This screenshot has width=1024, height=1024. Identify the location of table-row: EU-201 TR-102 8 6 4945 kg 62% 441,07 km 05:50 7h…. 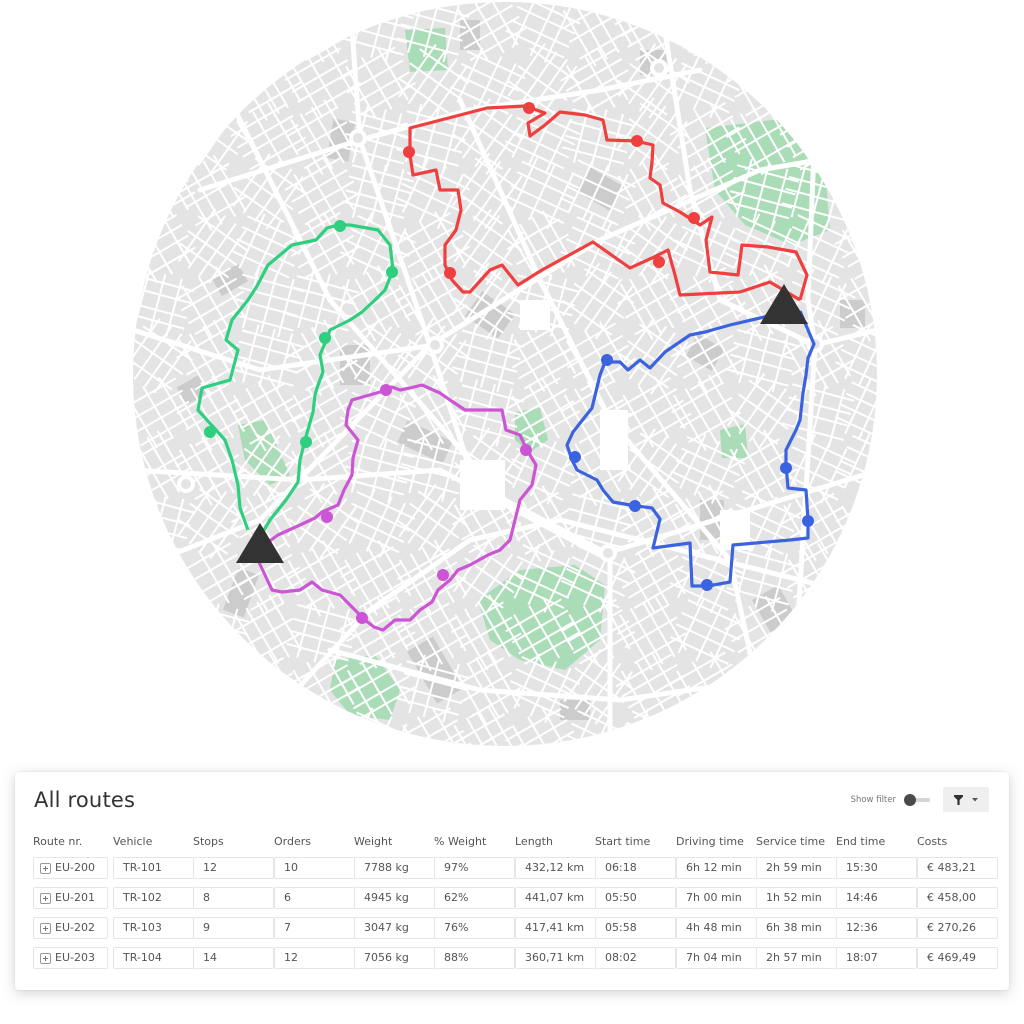
(515, 898).